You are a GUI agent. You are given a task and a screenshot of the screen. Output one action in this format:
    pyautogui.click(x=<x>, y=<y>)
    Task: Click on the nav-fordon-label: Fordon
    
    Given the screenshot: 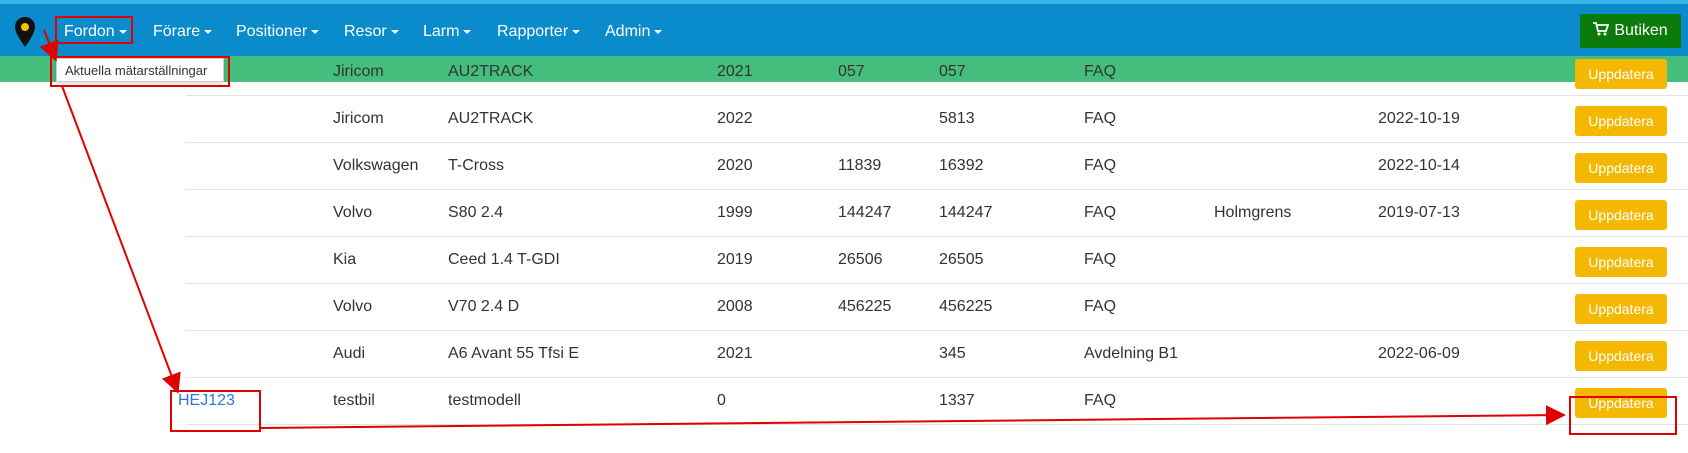 What is the action you would take?
    pyautogui.click(x=89, y=31)
    